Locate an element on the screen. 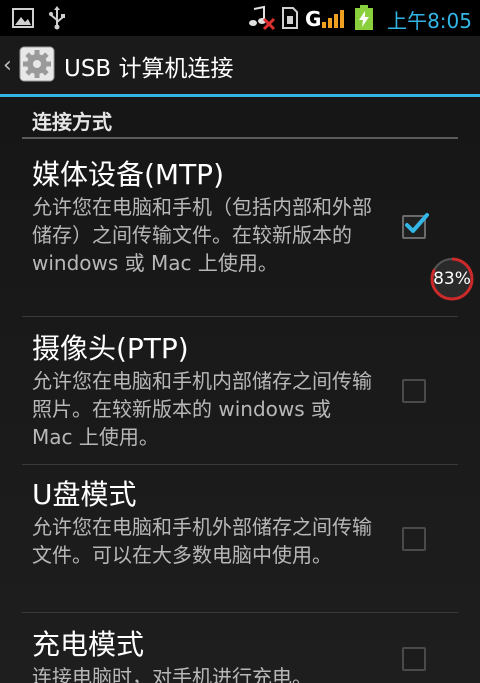 This screenshot has height=683, width=480. progress-badge: 83% is located at coordinates (452, 279).